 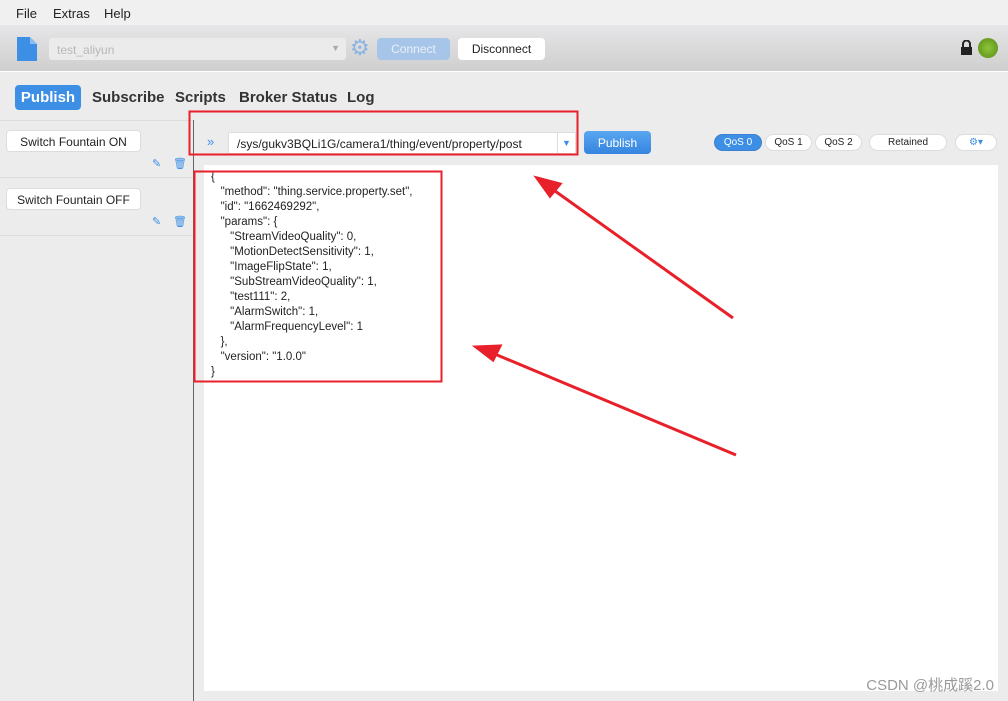 What do you see at coordinates (504, 12) in the screenshot?
I see `menu-bar: File Extras Help` at bounding box center [504, 12].